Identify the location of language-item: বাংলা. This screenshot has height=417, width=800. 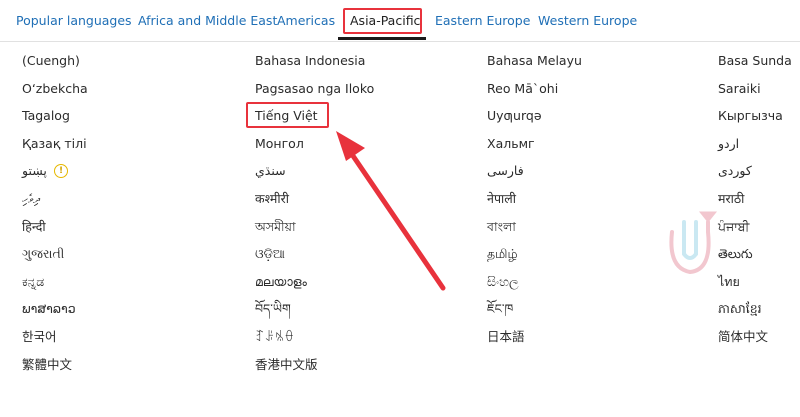
(501, 227).